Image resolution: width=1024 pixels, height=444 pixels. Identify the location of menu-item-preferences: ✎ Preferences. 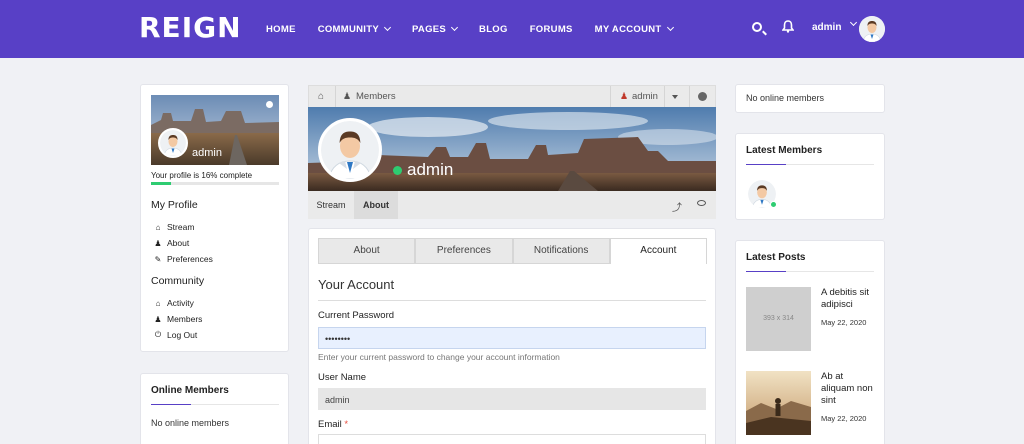
(183, 259).